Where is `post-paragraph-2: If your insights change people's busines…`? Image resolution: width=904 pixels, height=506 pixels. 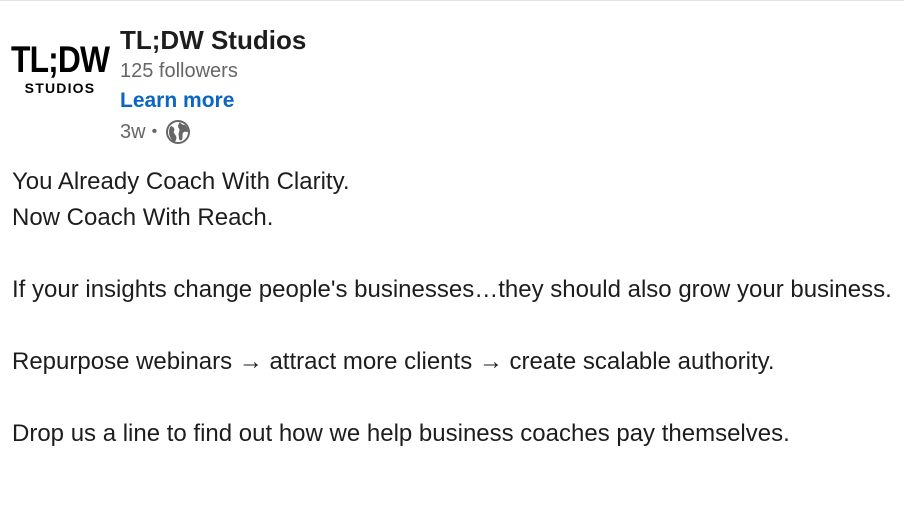
post-paragraph-2: If your insights change people's busines… is located at coordinates (452, 289).